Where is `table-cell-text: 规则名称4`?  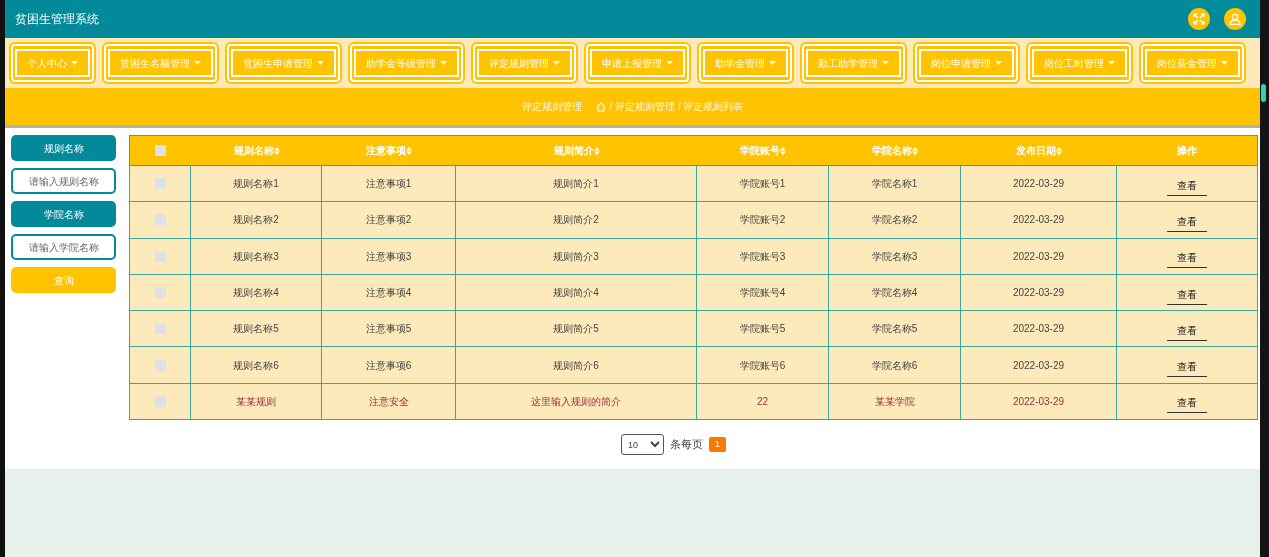 table-cell-text: 规则名称4 is located at coordinates (256, 293).